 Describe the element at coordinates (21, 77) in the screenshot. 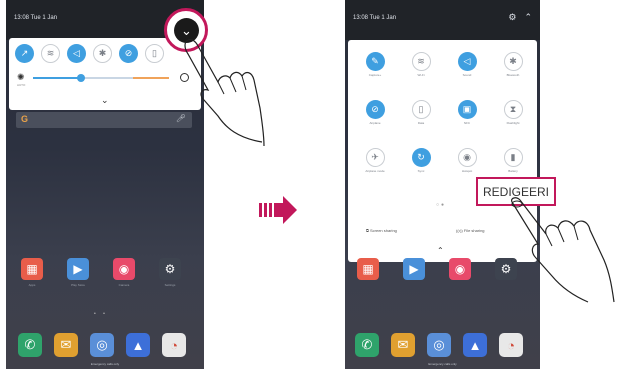

I see `brightness-icon: ✺` at that location.